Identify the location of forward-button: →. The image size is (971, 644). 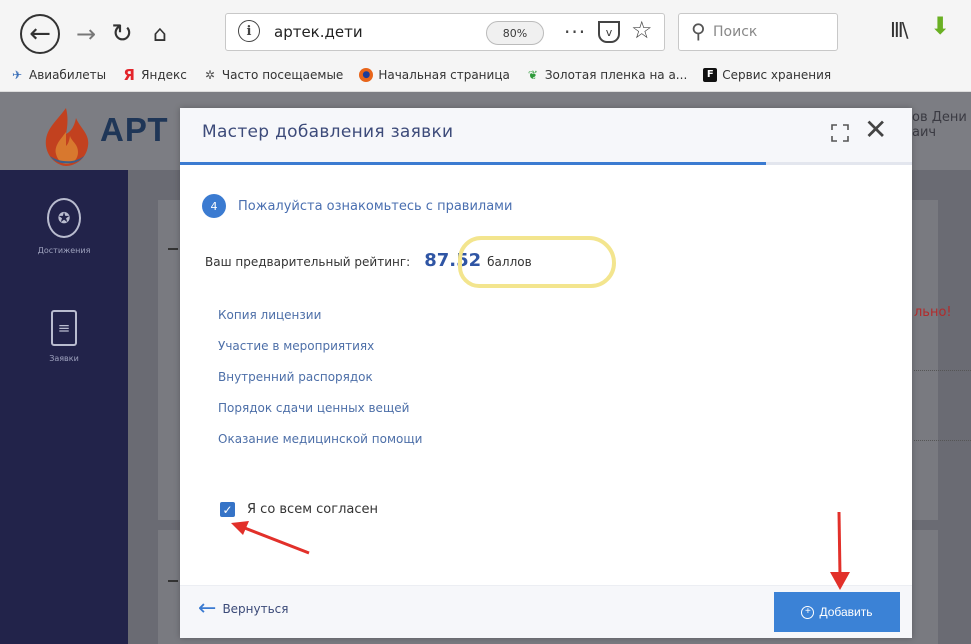
(86, 34).